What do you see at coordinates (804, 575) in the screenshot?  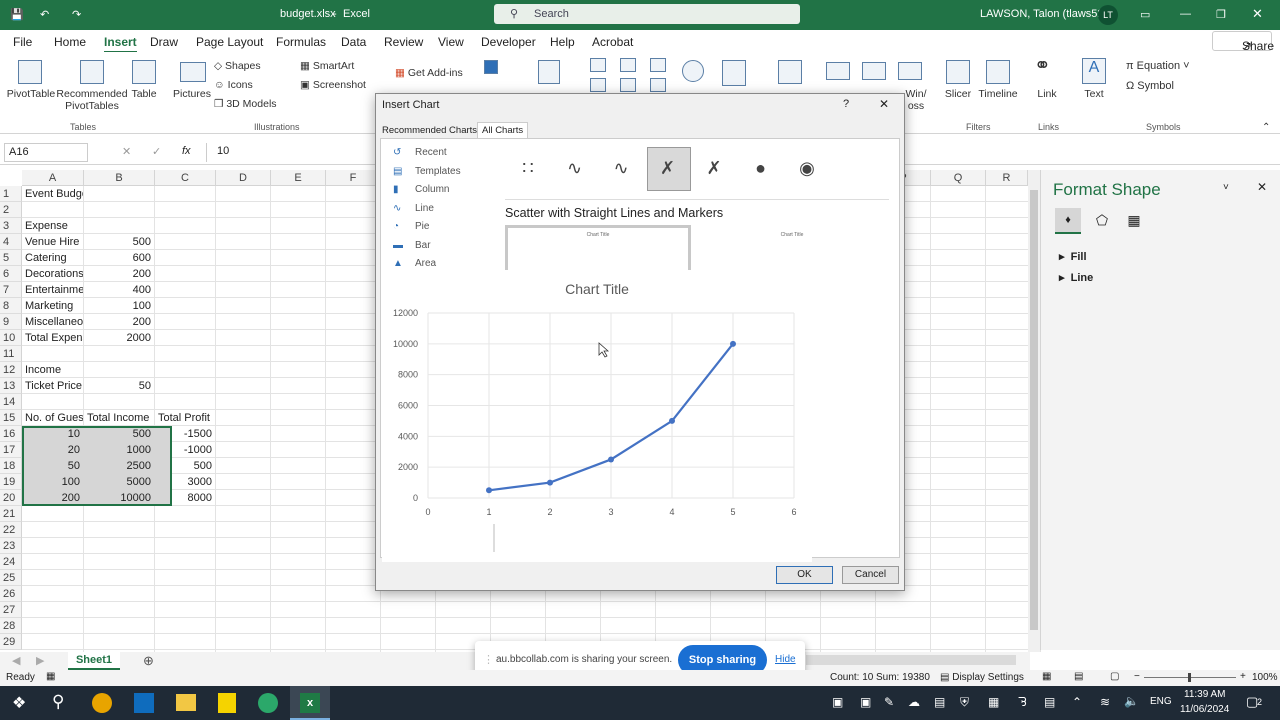 I see `ok-button: OK` at bounding box center [804, 575].